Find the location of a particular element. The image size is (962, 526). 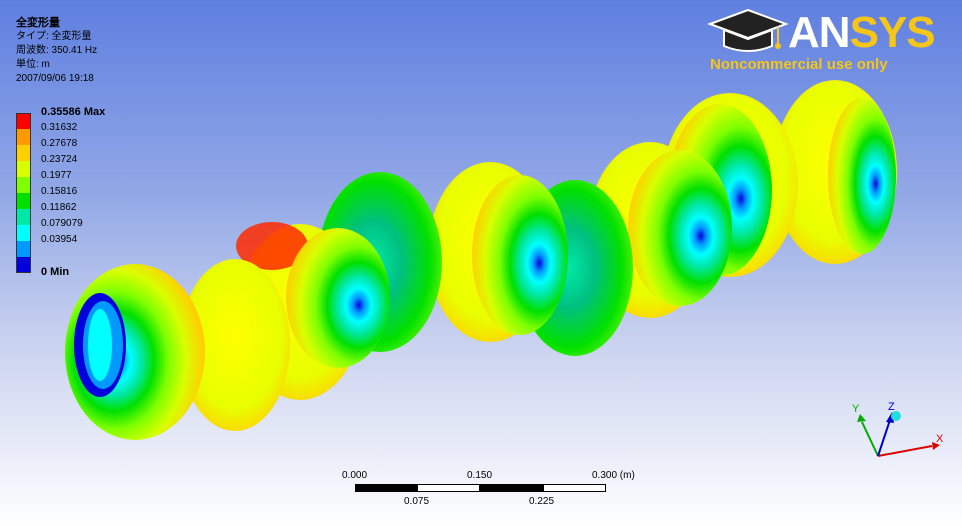

legend-label: 0.31632 is located at coordinates (59, 127).